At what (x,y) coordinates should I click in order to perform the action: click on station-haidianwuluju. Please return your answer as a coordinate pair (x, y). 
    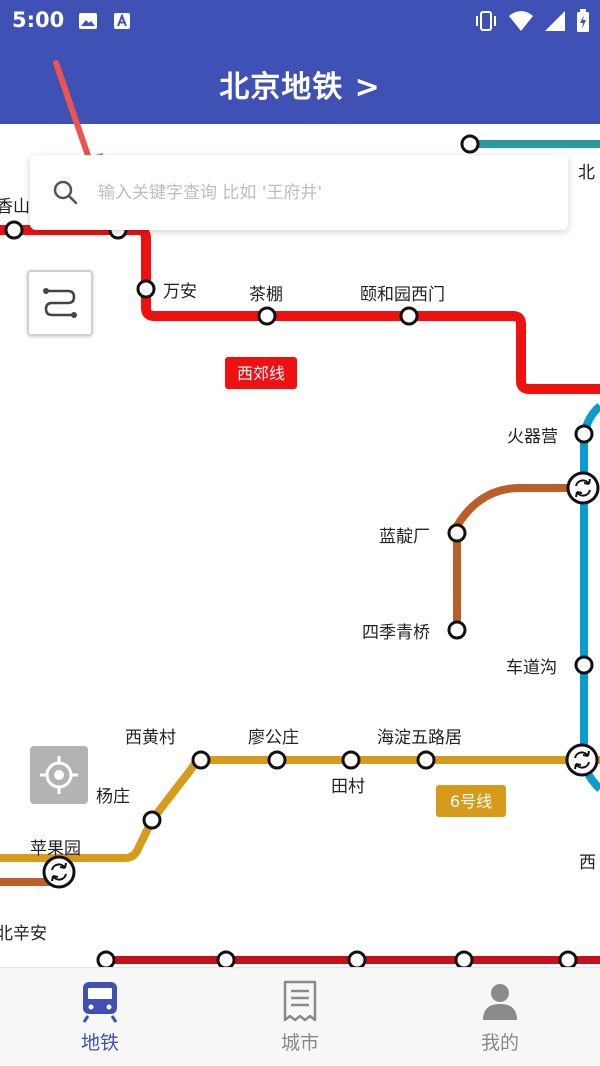
    Looking at the image, I should click on (426, 760).